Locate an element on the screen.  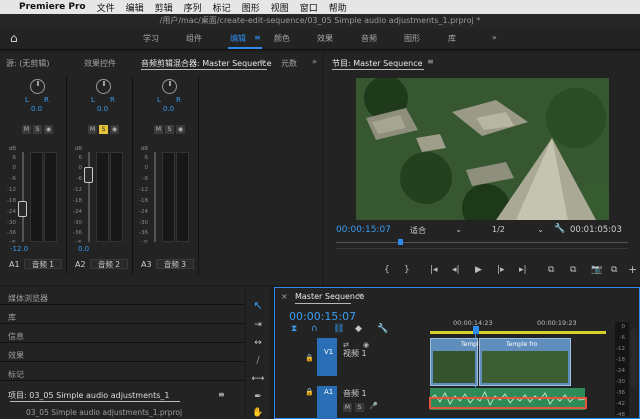
work-area-bar is located at coordinates (518, 332).